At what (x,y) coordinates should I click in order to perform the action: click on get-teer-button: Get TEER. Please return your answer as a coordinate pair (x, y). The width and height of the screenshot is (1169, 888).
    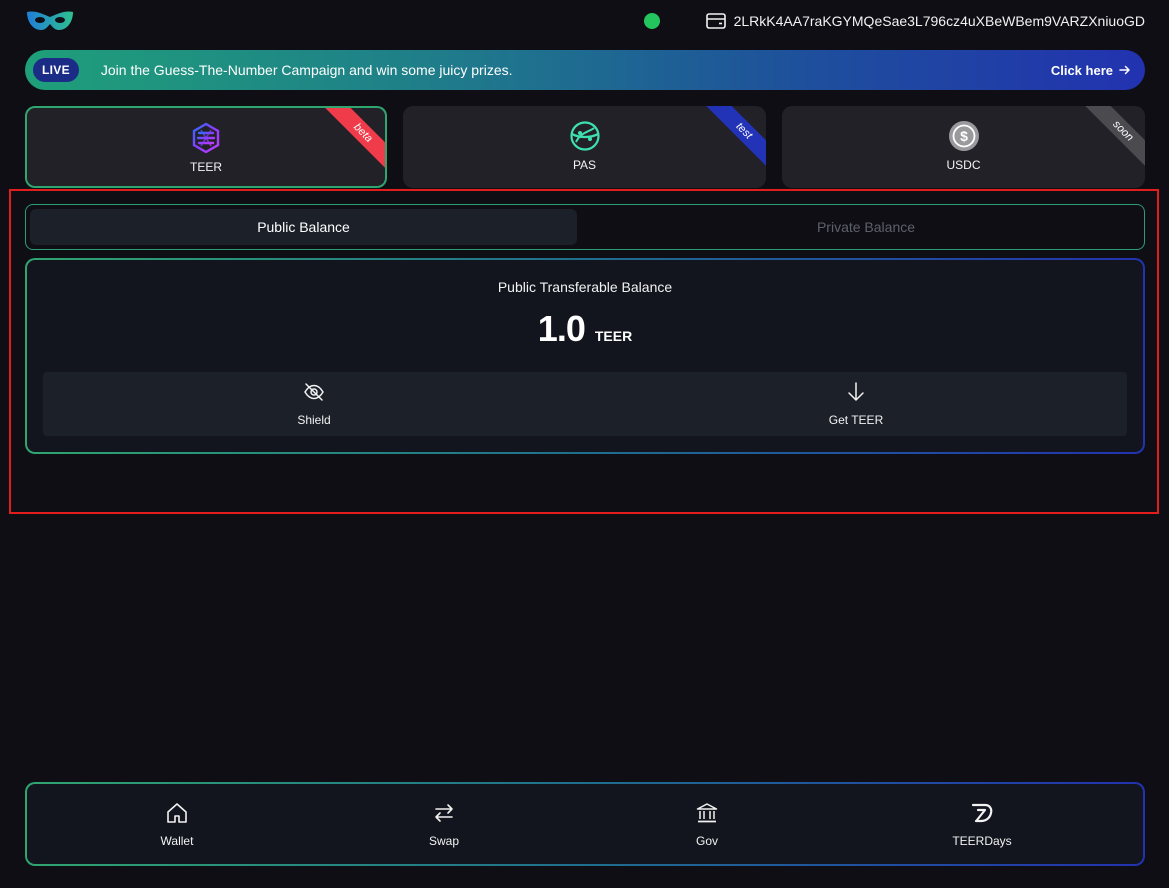
    Looking at the image, I should click on (856, 404).